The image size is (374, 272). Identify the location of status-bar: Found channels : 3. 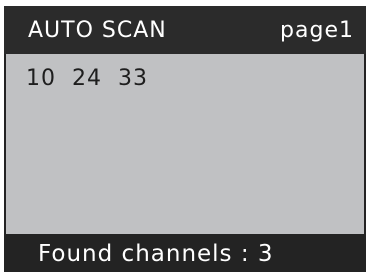
(185, 253).